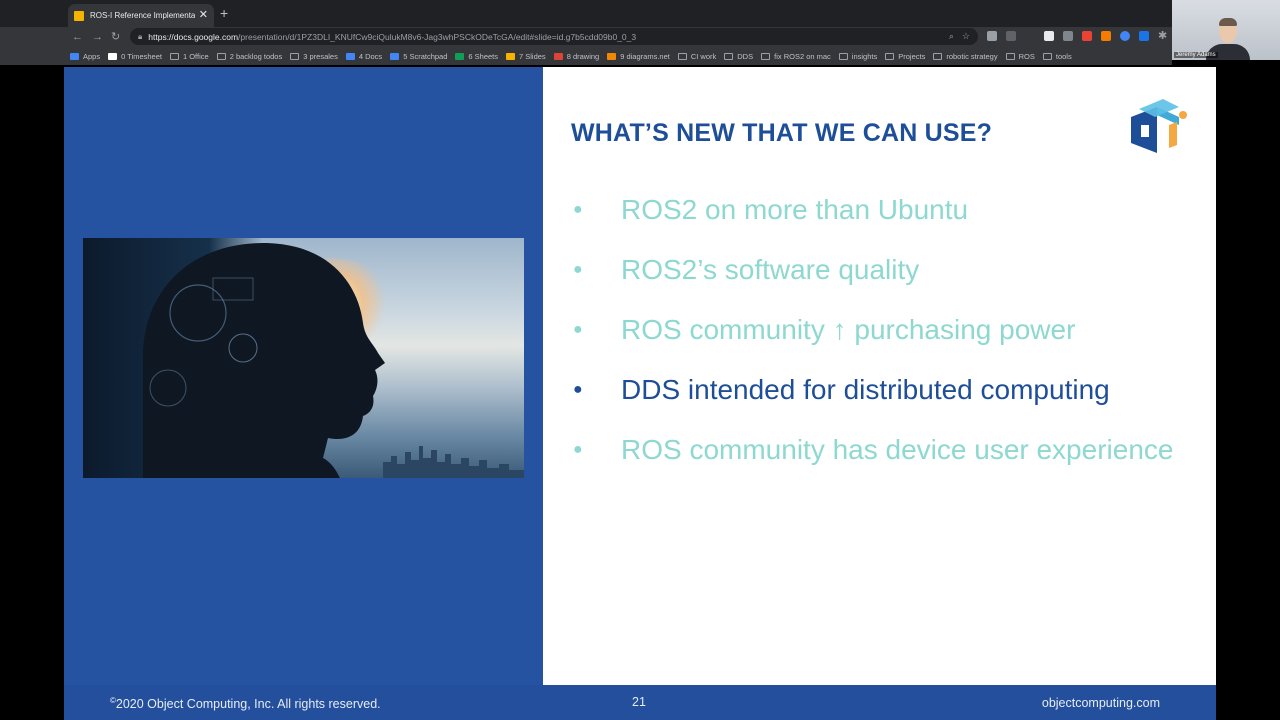  Describe the element at coordinates (203, 15) in the screenshot. I see `tab-close-icon: ✕` at that location.